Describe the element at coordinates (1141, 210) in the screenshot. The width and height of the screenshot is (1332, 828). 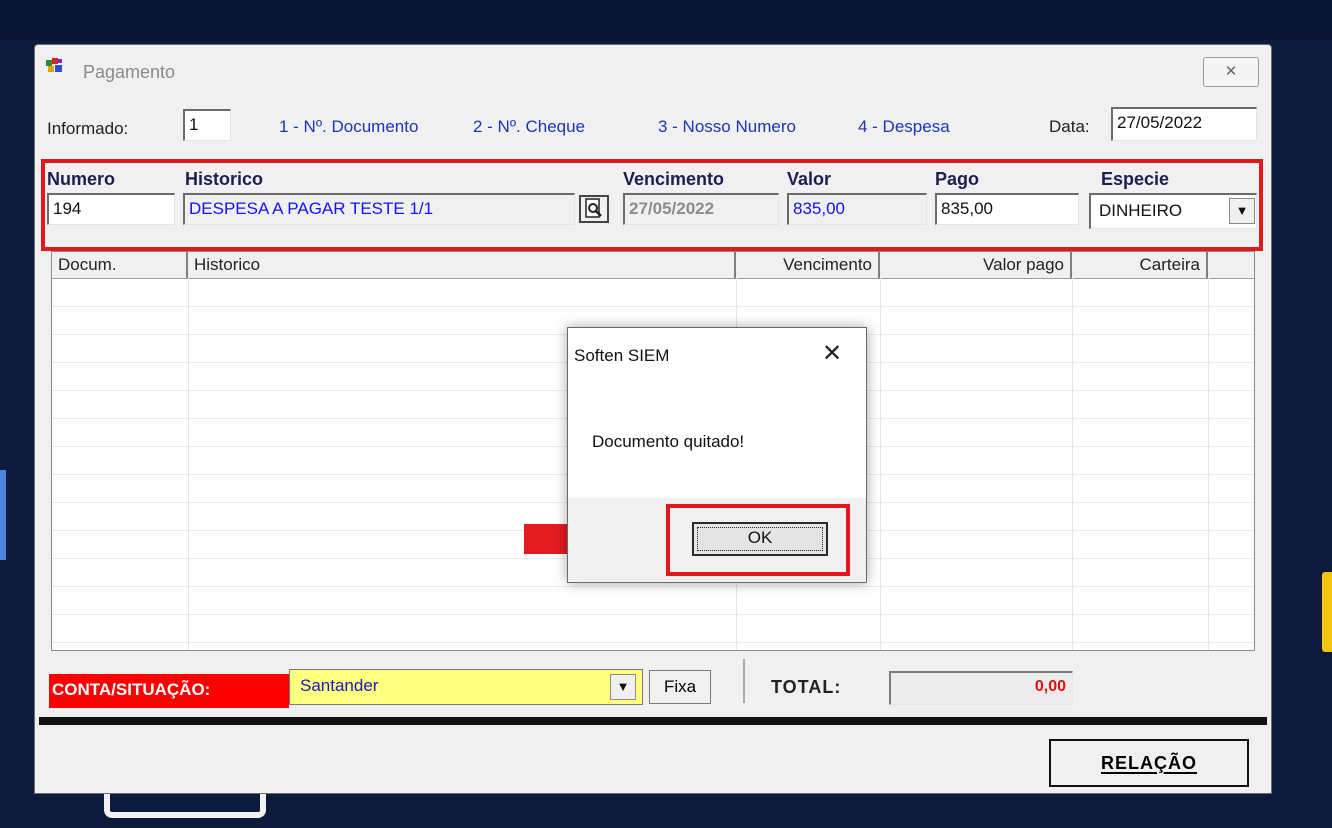
I see `especie-value: DINHEIRO` at that location.